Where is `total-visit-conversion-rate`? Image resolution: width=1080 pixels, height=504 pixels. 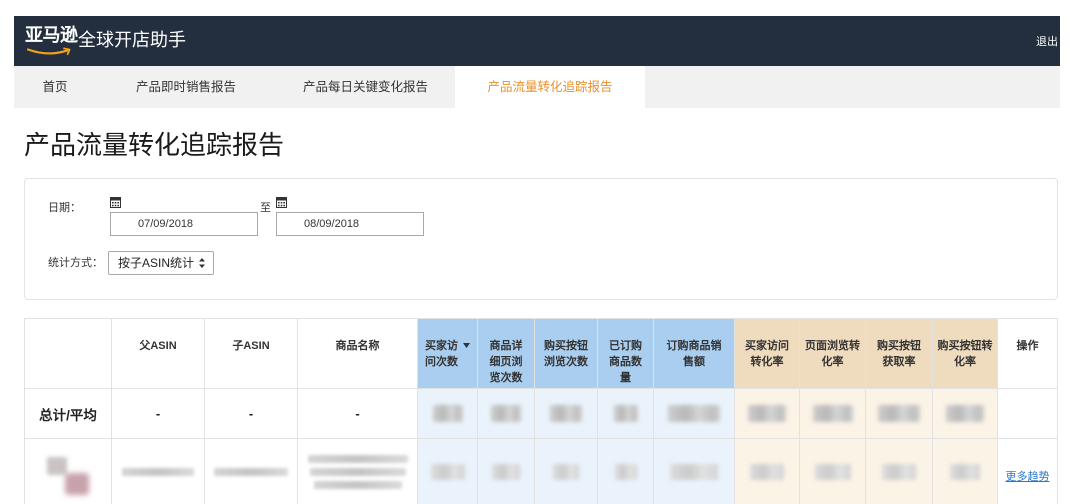 total-visit-conversion-rate is located at coordinates (767, 414).